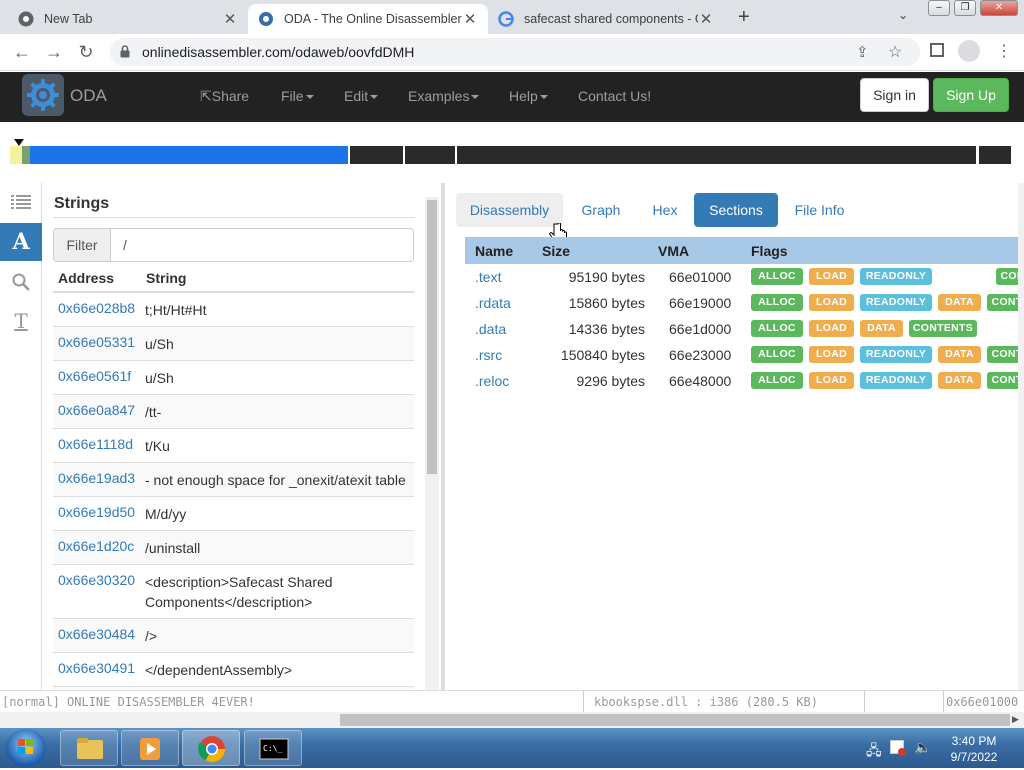 Image resolution: width=1024 pixels, height=770 pixels. What do you see at coordinates (233, 310) in the screenshot?
I see `table-row: 0x66e028b8 t;Ht/Ht#Ht` at bounding box center [233, 310].